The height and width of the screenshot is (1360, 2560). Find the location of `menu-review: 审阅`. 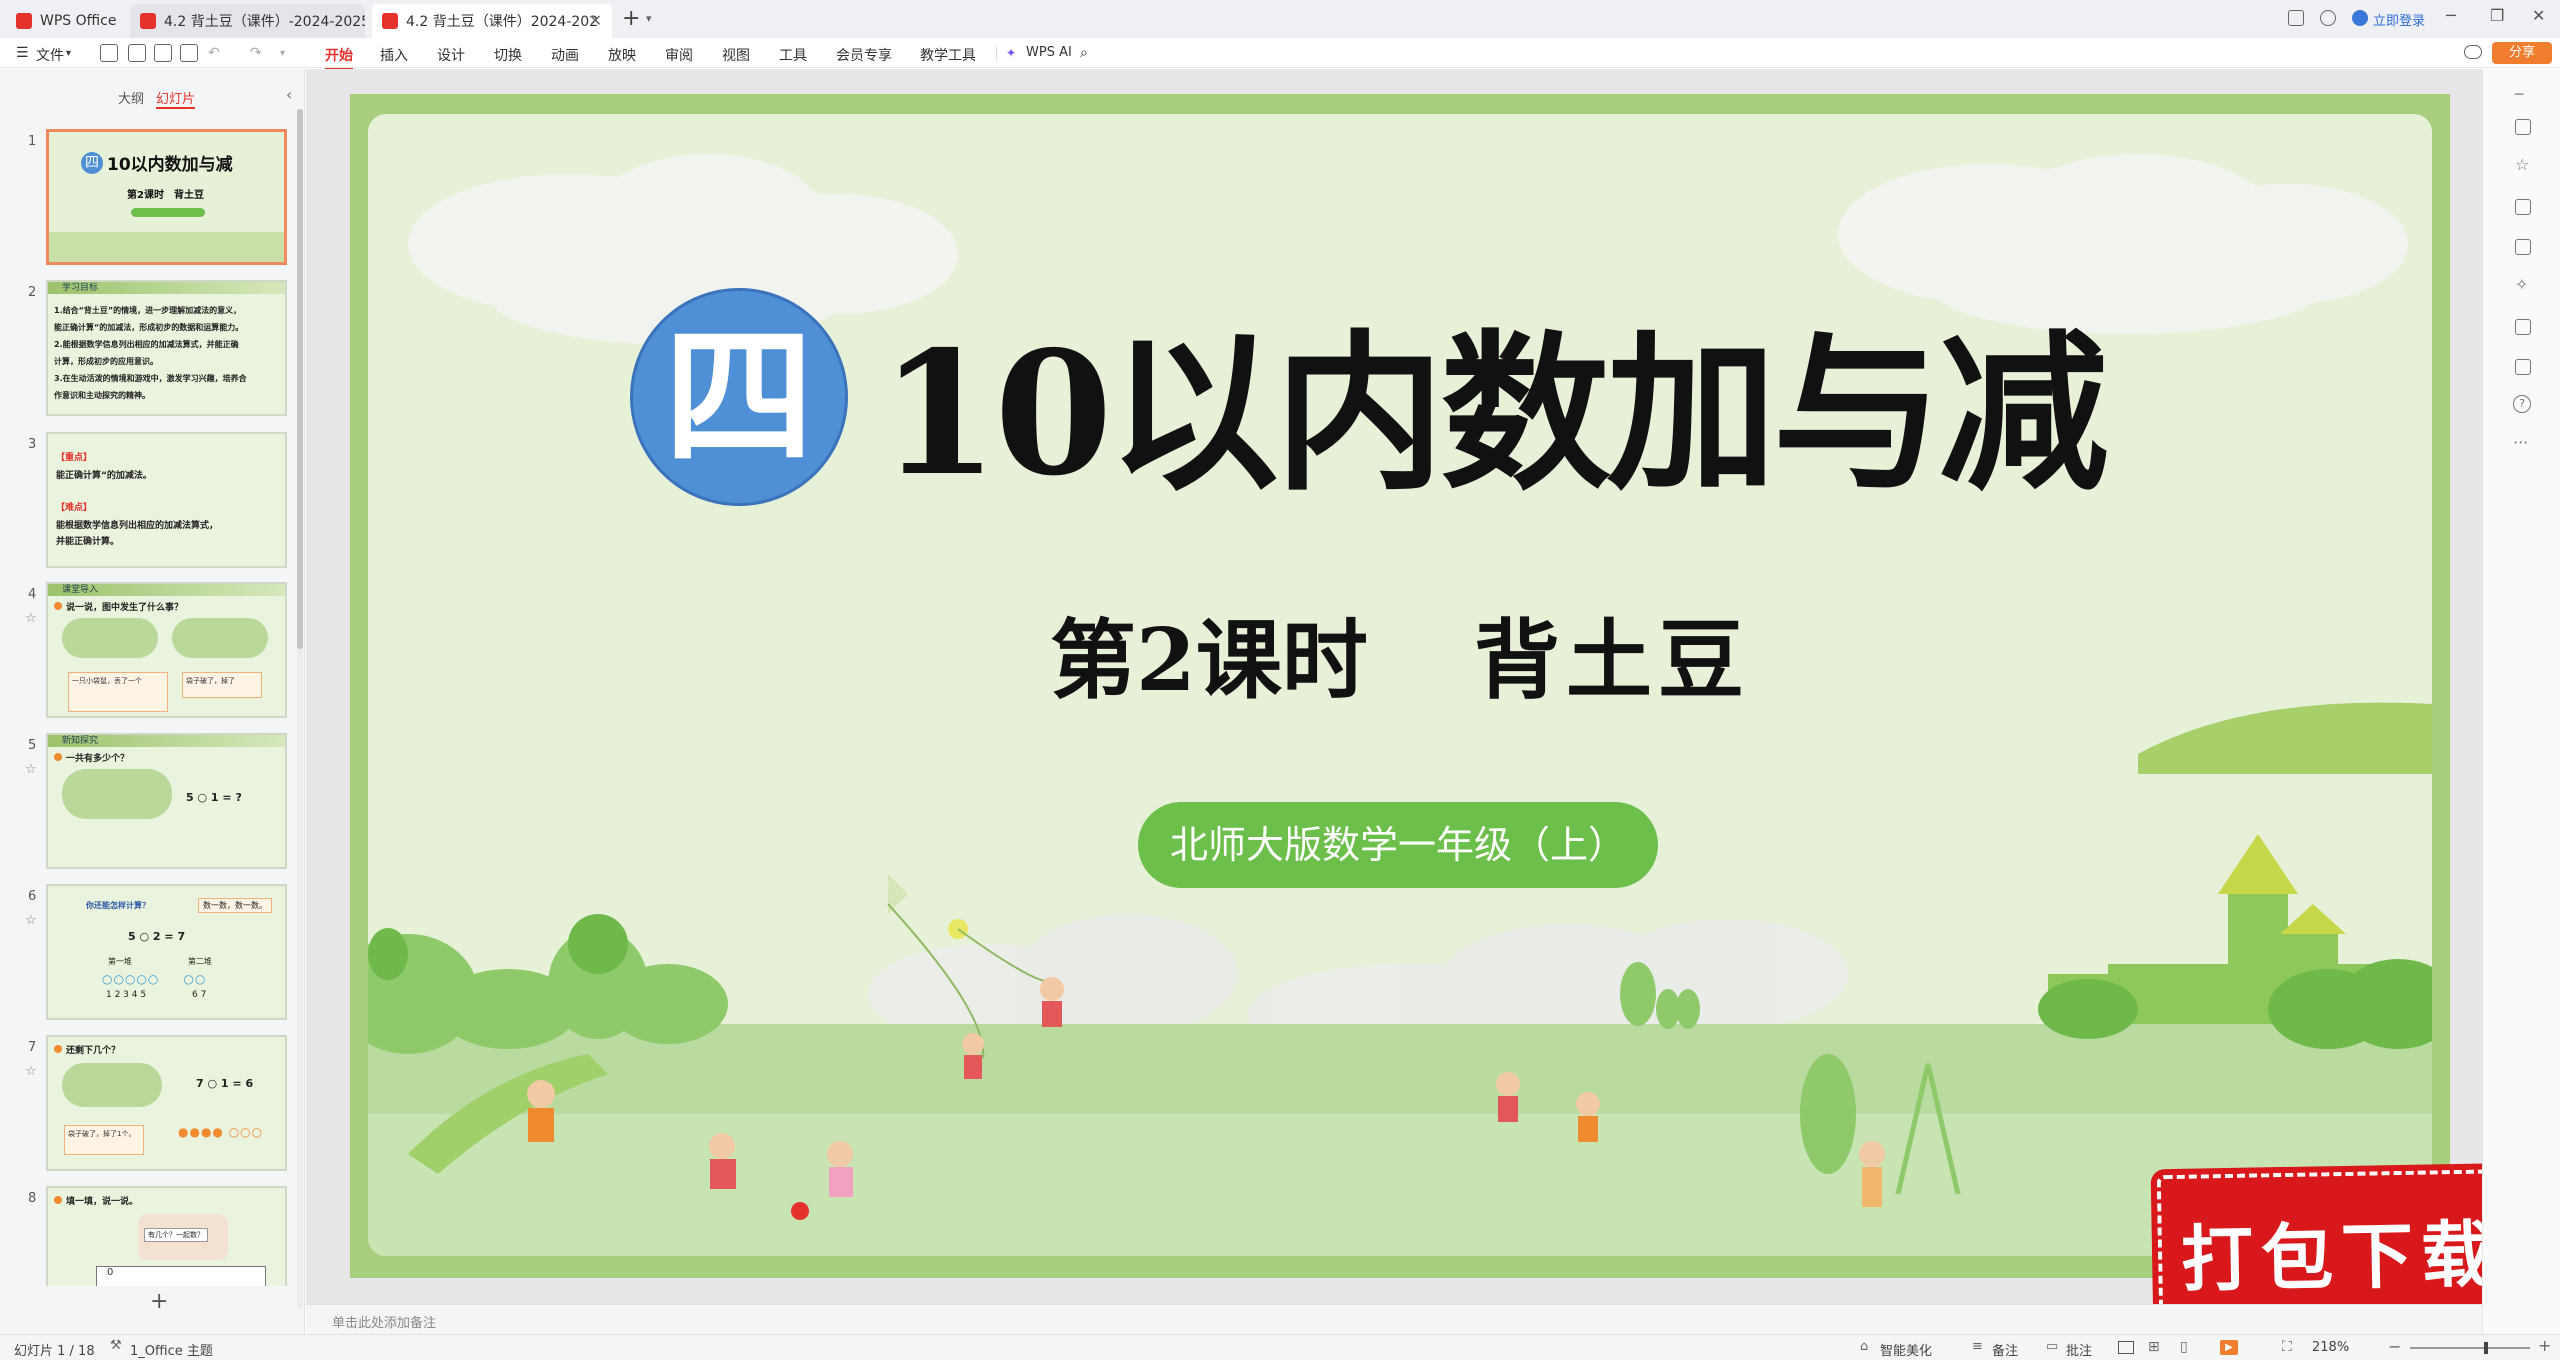

menu-review: 审阅 is located at coordinates (679, 55).